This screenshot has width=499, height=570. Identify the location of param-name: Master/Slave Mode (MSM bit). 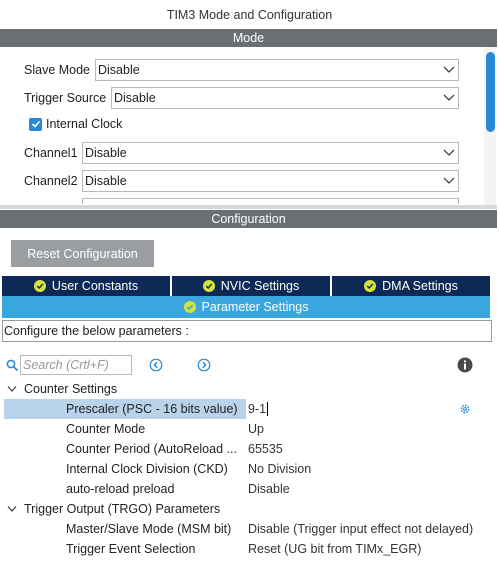
(149, 529).